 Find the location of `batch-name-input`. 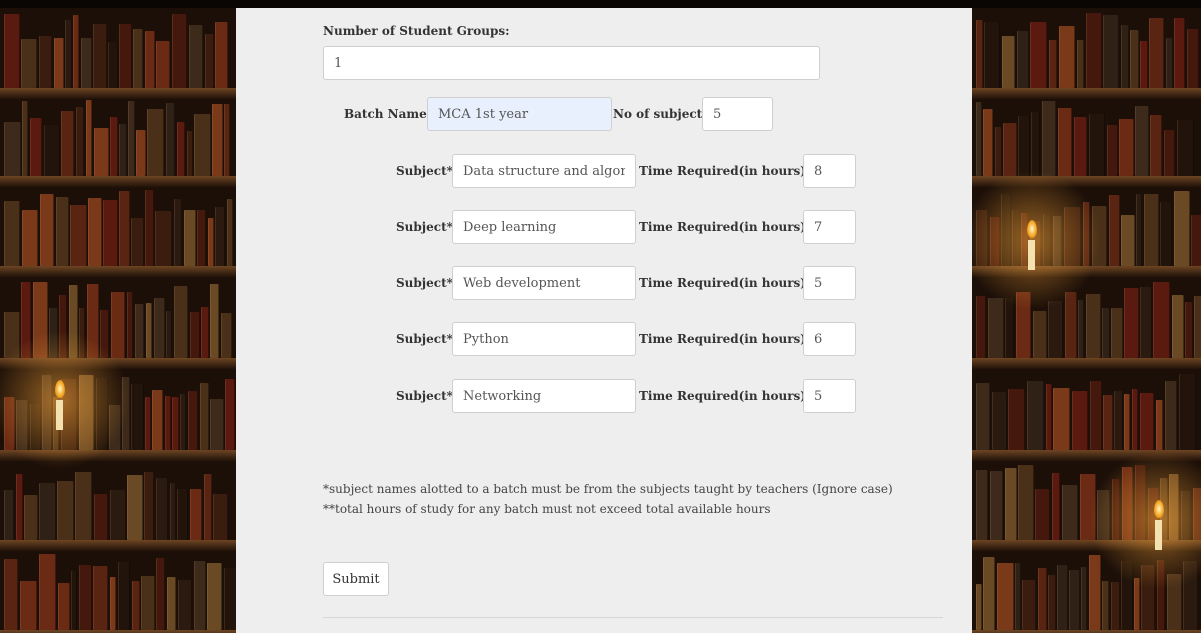

batch-name-input is located at coordinates (519, 114).